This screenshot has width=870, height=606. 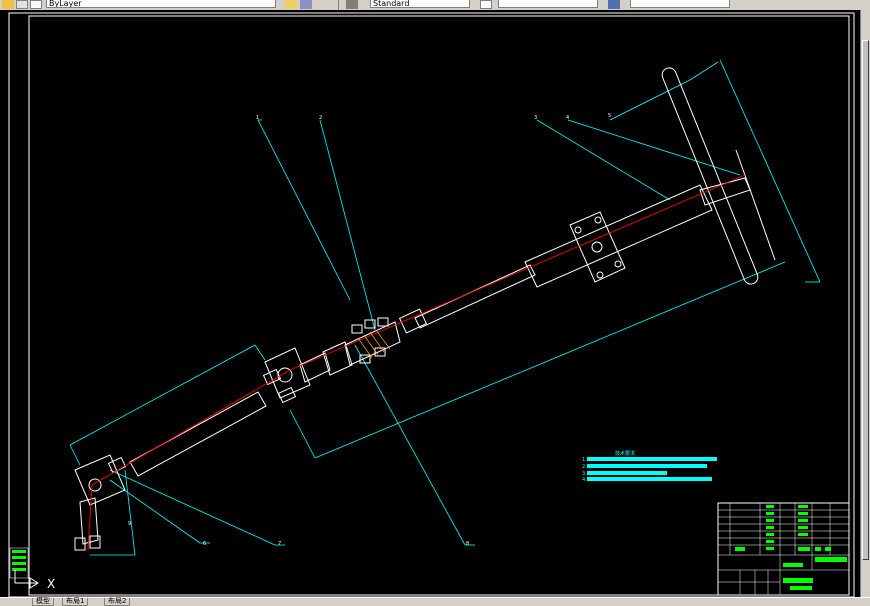 I want to click on open-icon, so click(x=8, y=4).